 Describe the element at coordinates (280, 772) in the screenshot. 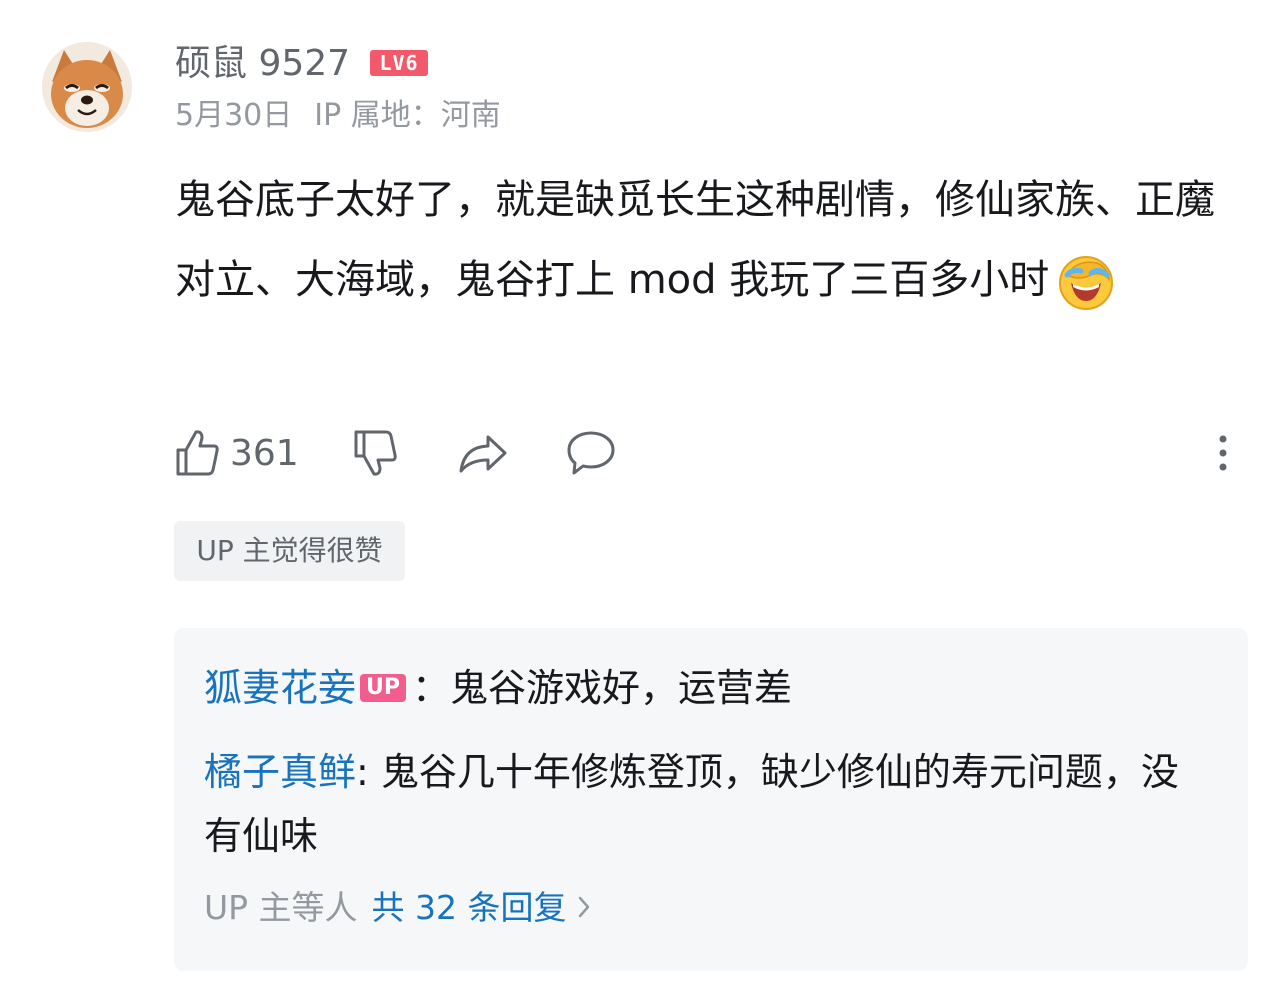

I see `reply-author: 橘子真鲜` at that location.